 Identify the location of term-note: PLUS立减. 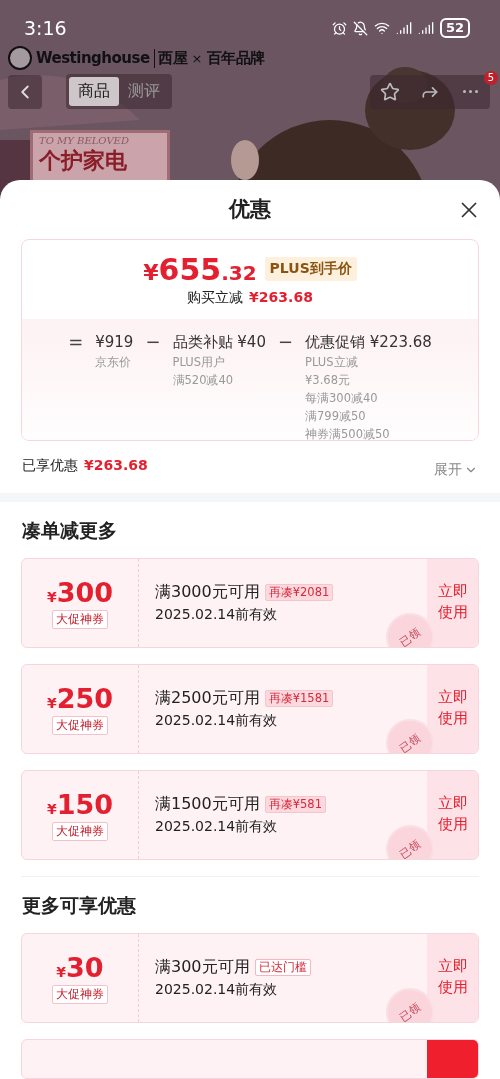
(332, 362).